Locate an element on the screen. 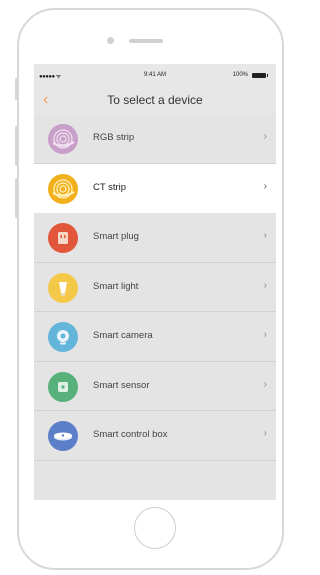 The width and height of the screenshot is (320, 575). volume-down-button is located at coordinates (16, 198).